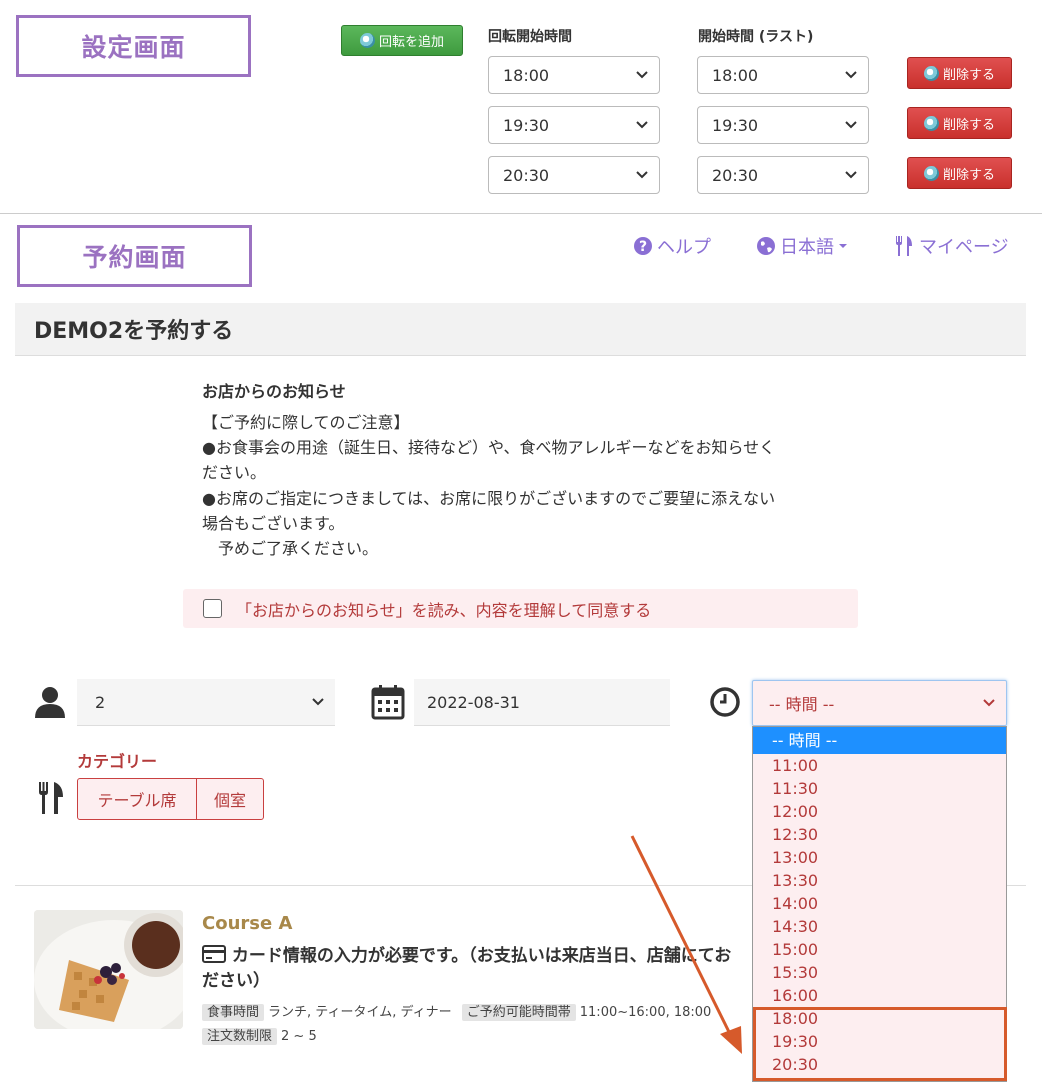  What do you see at coordinates (489, 447) in the screenshot?
I see `notice-line: ●お食事会の用途（誕生日、接待など）や、食べ物アレルギーなどをお知らせく` at bounding box center [489, 447].